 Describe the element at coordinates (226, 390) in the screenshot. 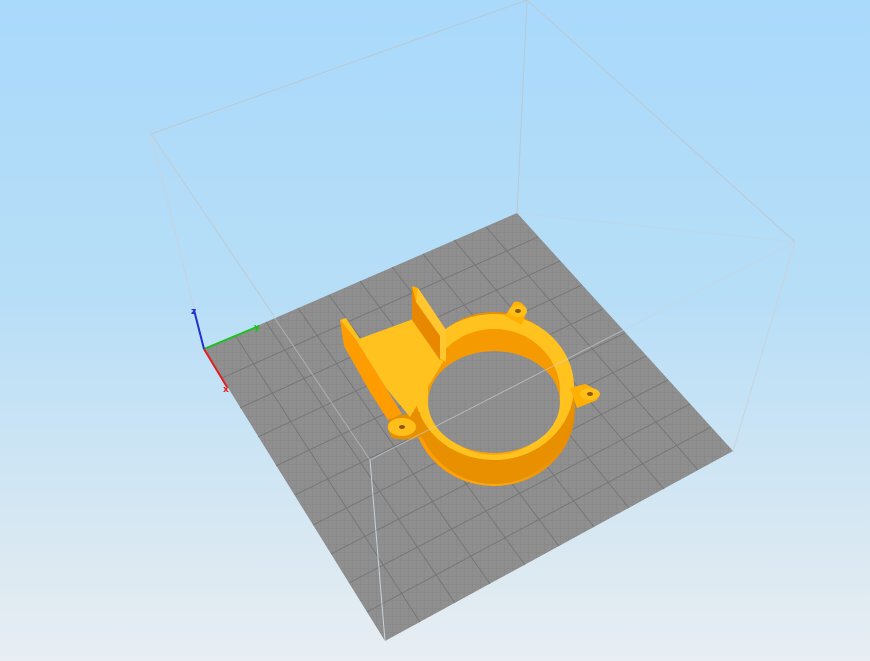

I see `x-axis-label: x` at that location.